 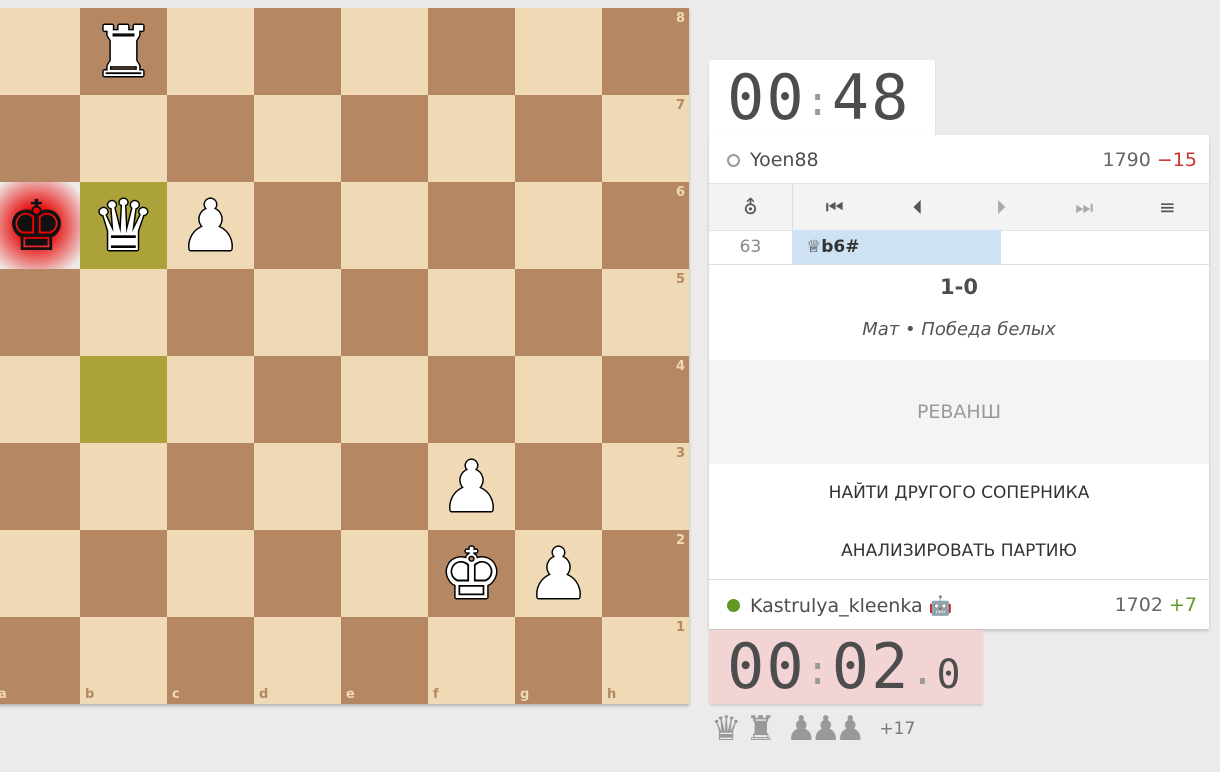 I want to click on square-e1: e, so click(x=384, y=660).